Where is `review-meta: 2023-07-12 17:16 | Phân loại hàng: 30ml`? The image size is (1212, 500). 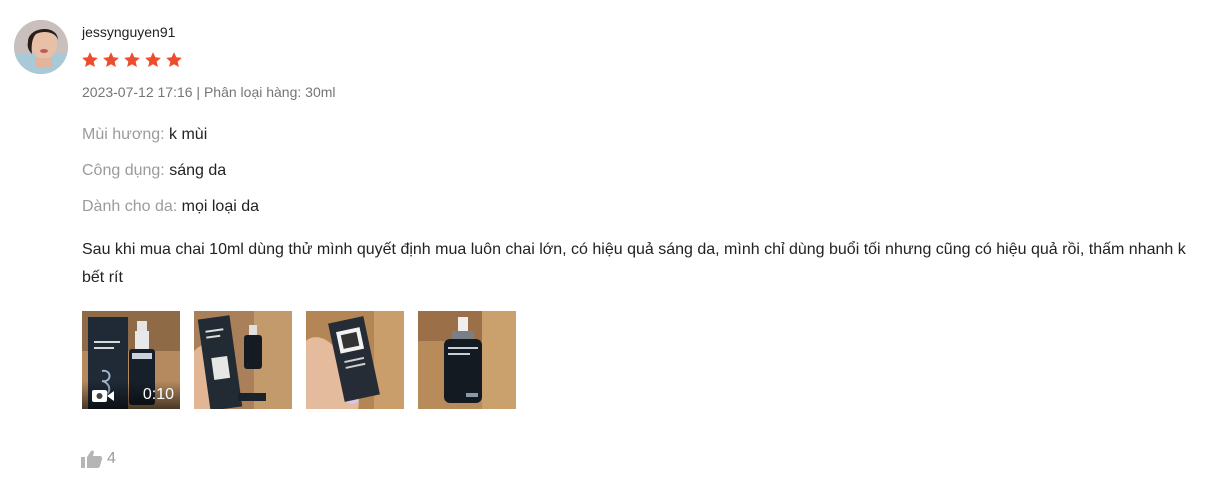
review-meta: 2023-07-12 17:16 | Phân loại hàng: 30ml is located at coordinates (209, 92).